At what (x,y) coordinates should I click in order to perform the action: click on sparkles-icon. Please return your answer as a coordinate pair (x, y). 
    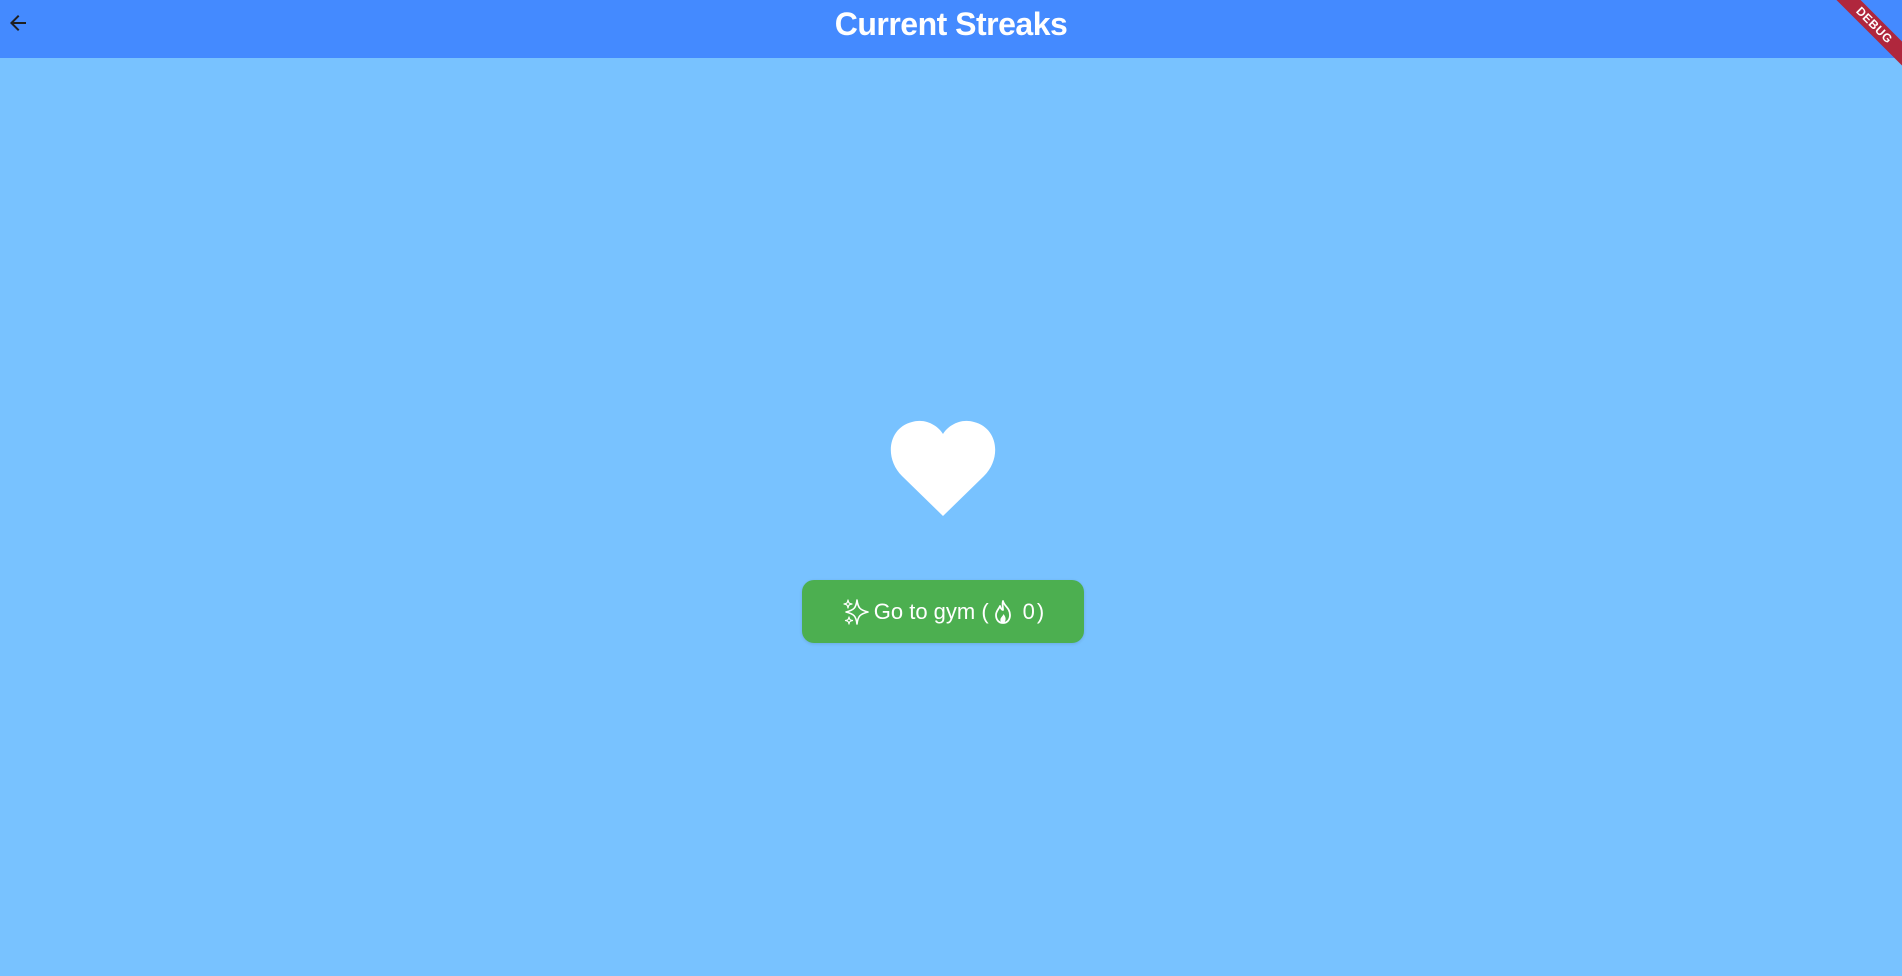
    Looking at the image, I should click on (857, 612).